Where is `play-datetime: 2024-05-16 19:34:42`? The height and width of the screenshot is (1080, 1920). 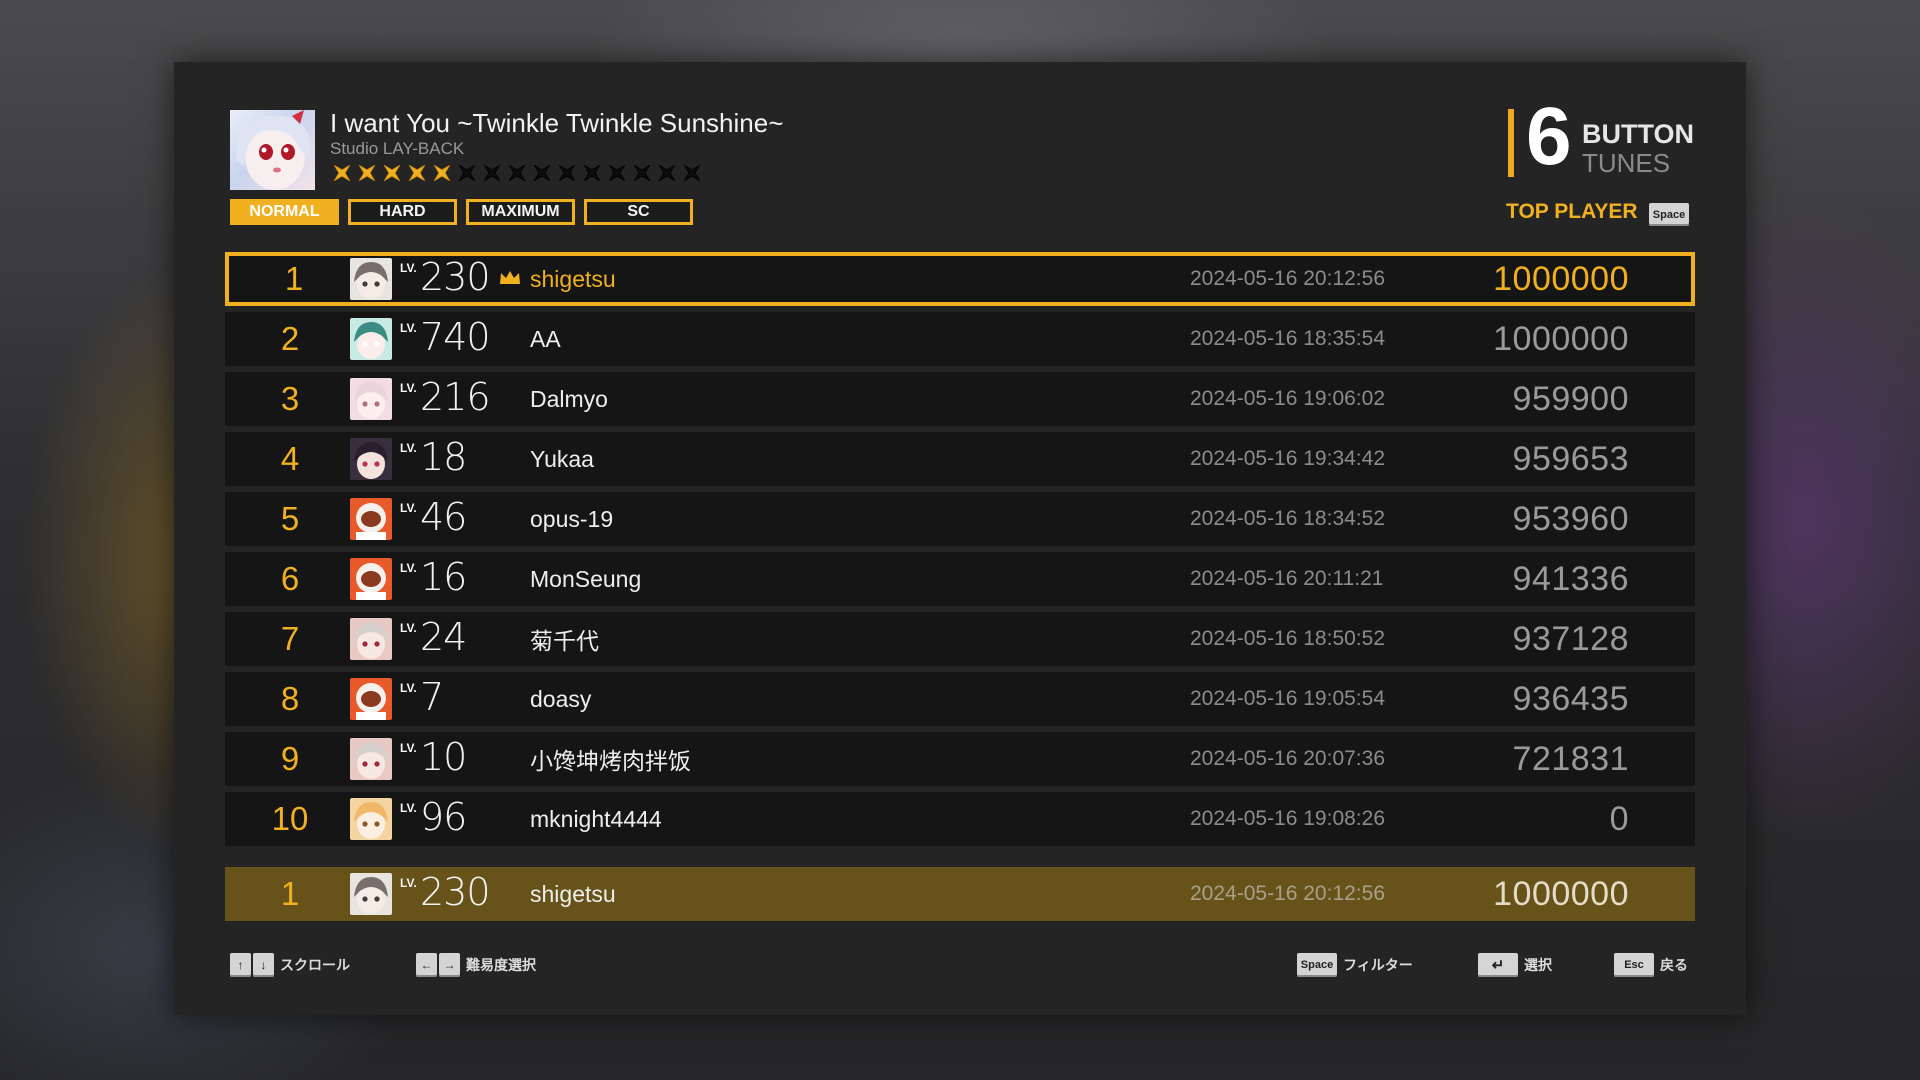 play-datetime: 2024-05-16 19:34:42 is located at coordinates (1287, 458).